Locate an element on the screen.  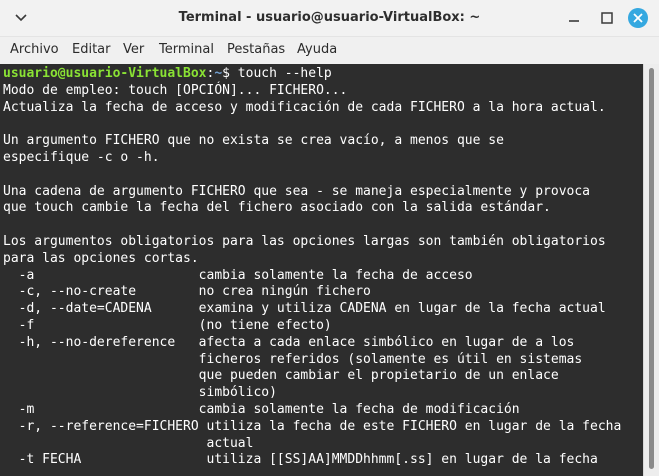
prompt-symbol: $ is located at coordinates (226, 73).